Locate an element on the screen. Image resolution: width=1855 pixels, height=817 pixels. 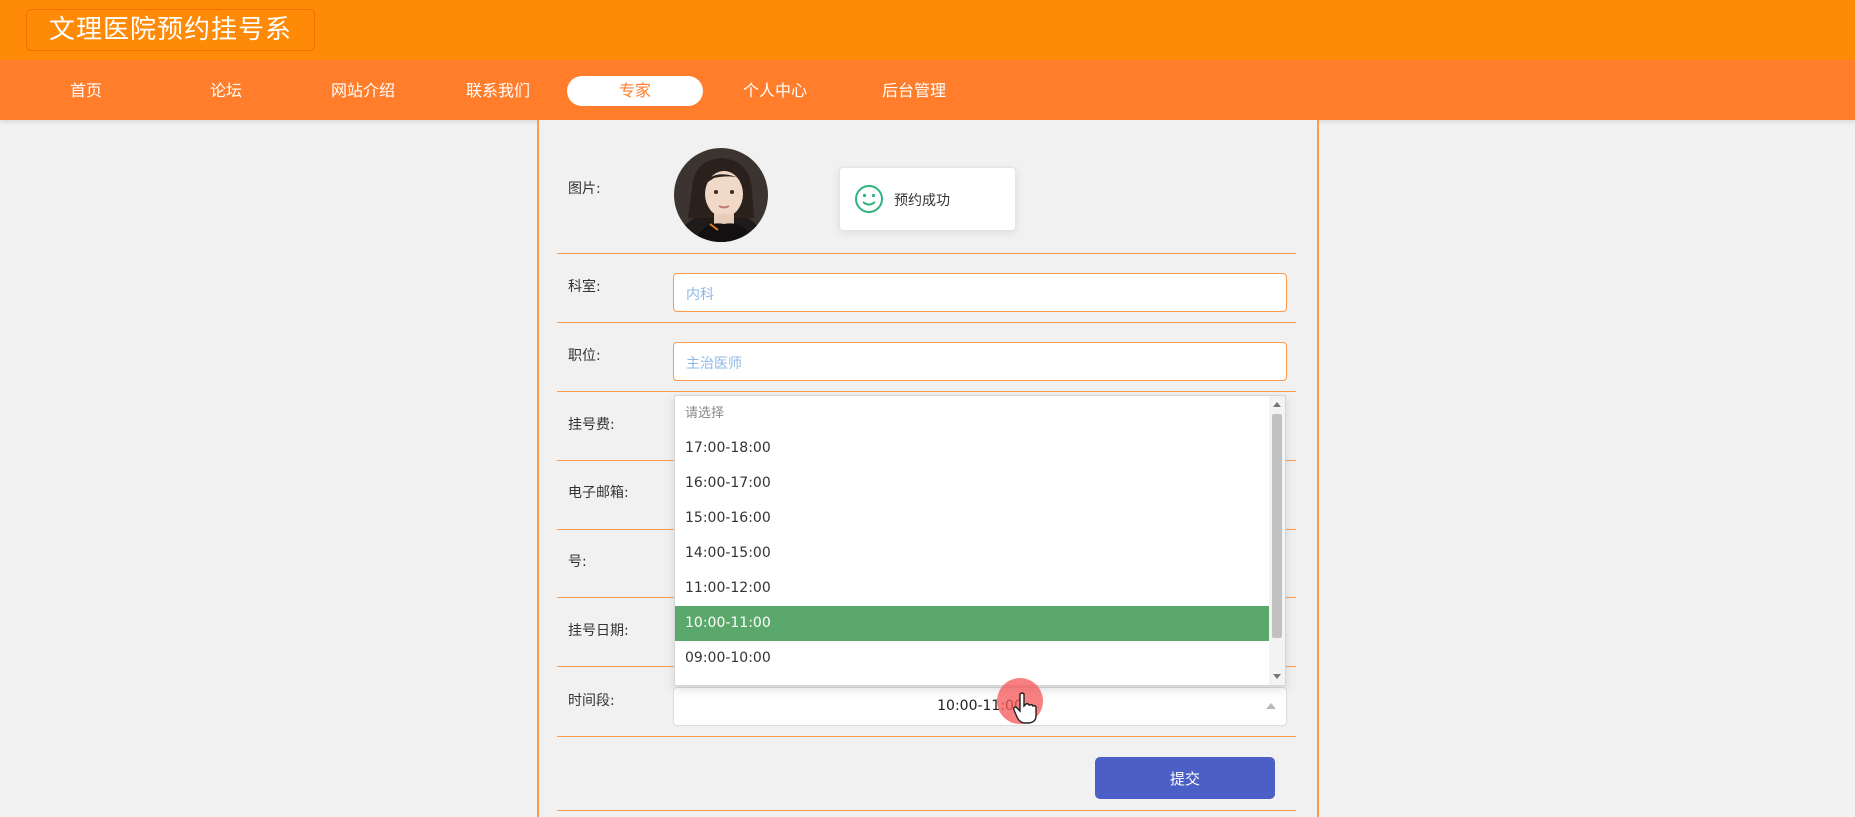
toast-message: 预约成功 is located at coordinates (922, 201).